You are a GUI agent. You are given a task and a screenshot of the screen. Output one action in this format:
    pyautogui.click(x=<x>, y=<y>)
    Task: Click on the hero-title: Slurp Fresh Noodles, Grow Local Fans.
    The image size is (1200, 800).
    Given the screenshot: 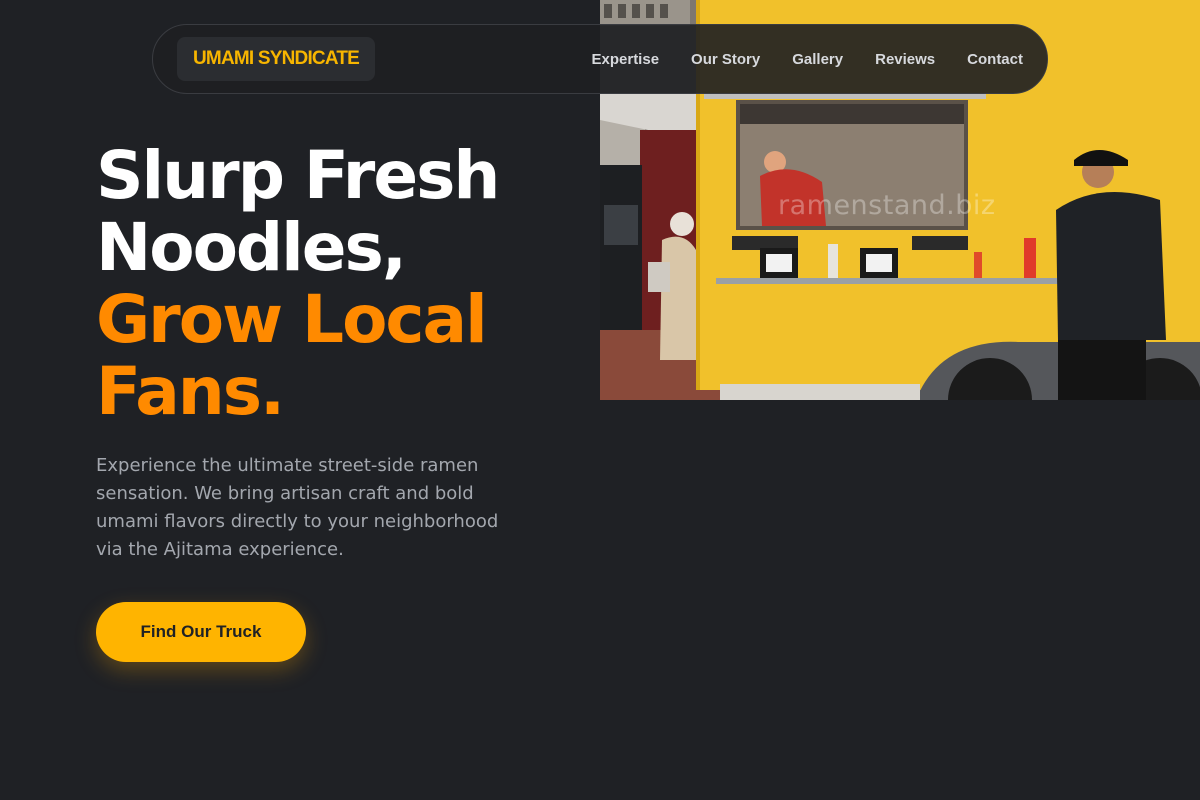 What is the action you would take?
    pyautogui.click(x=336, y=284)
    